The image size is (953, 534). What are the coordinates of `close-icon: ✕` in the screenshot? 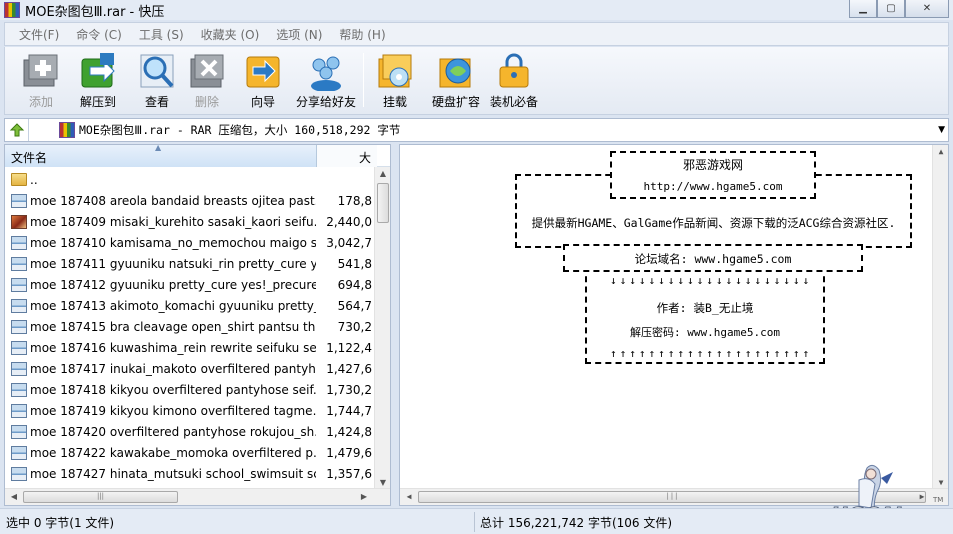 It's located at (927, 8).